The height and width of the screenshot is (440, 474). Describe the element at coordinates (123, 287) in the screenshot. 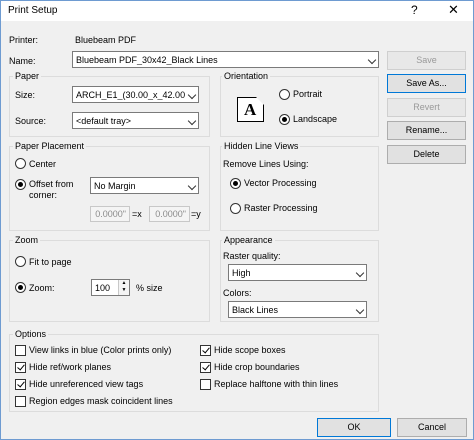

I see `spin-arrows-icon: ▲ ▼` at that location.